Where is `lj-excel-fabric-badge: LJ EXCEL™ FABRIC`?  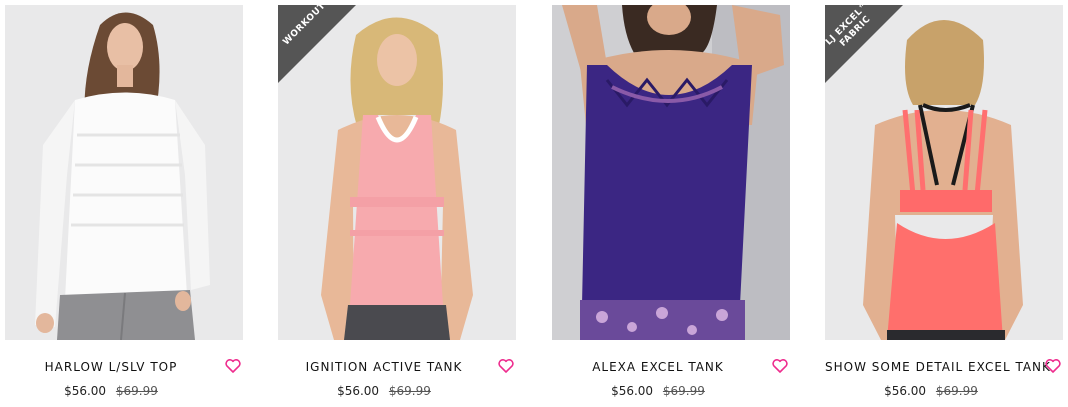
lj-excel-fabric-badge: LJ EXCEL™ FABRIC is located at coordinates (864, 44).